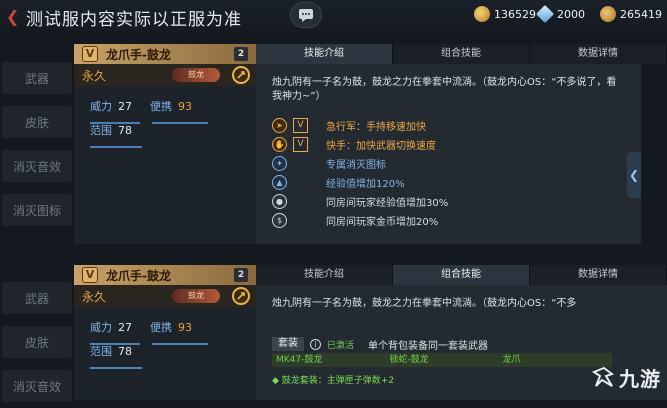 The height and width of the screenshot is (408, 667). What do you see at coordinates (14, 17) in the screenshot?
I see `back-icon: ❮` at bounding box center [14, 17].